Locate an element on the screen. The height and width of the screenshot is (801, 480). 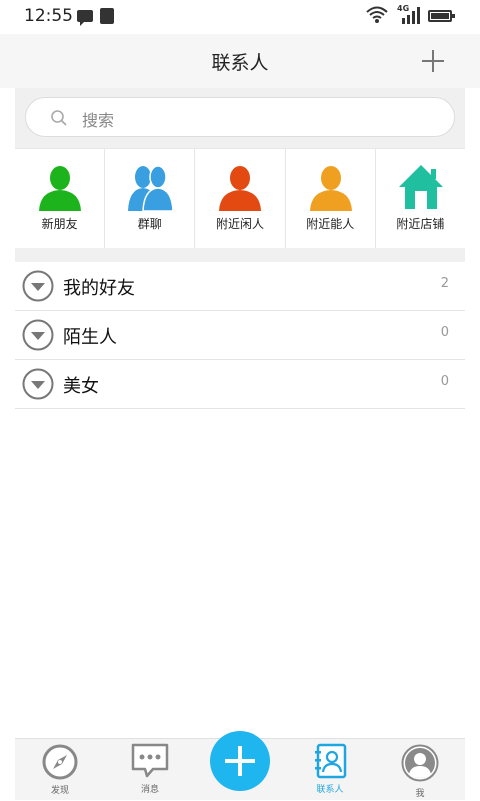
group-name: 陌生人 is located at coordinates (90, 337).